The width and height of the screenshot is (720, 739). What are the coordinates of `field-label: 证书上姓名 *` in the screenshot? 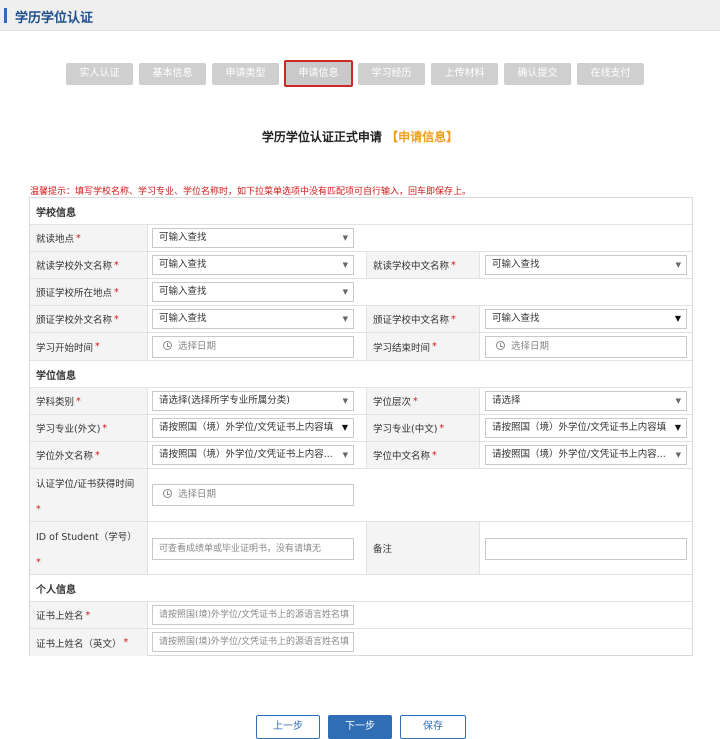 It's located at (89, 615).